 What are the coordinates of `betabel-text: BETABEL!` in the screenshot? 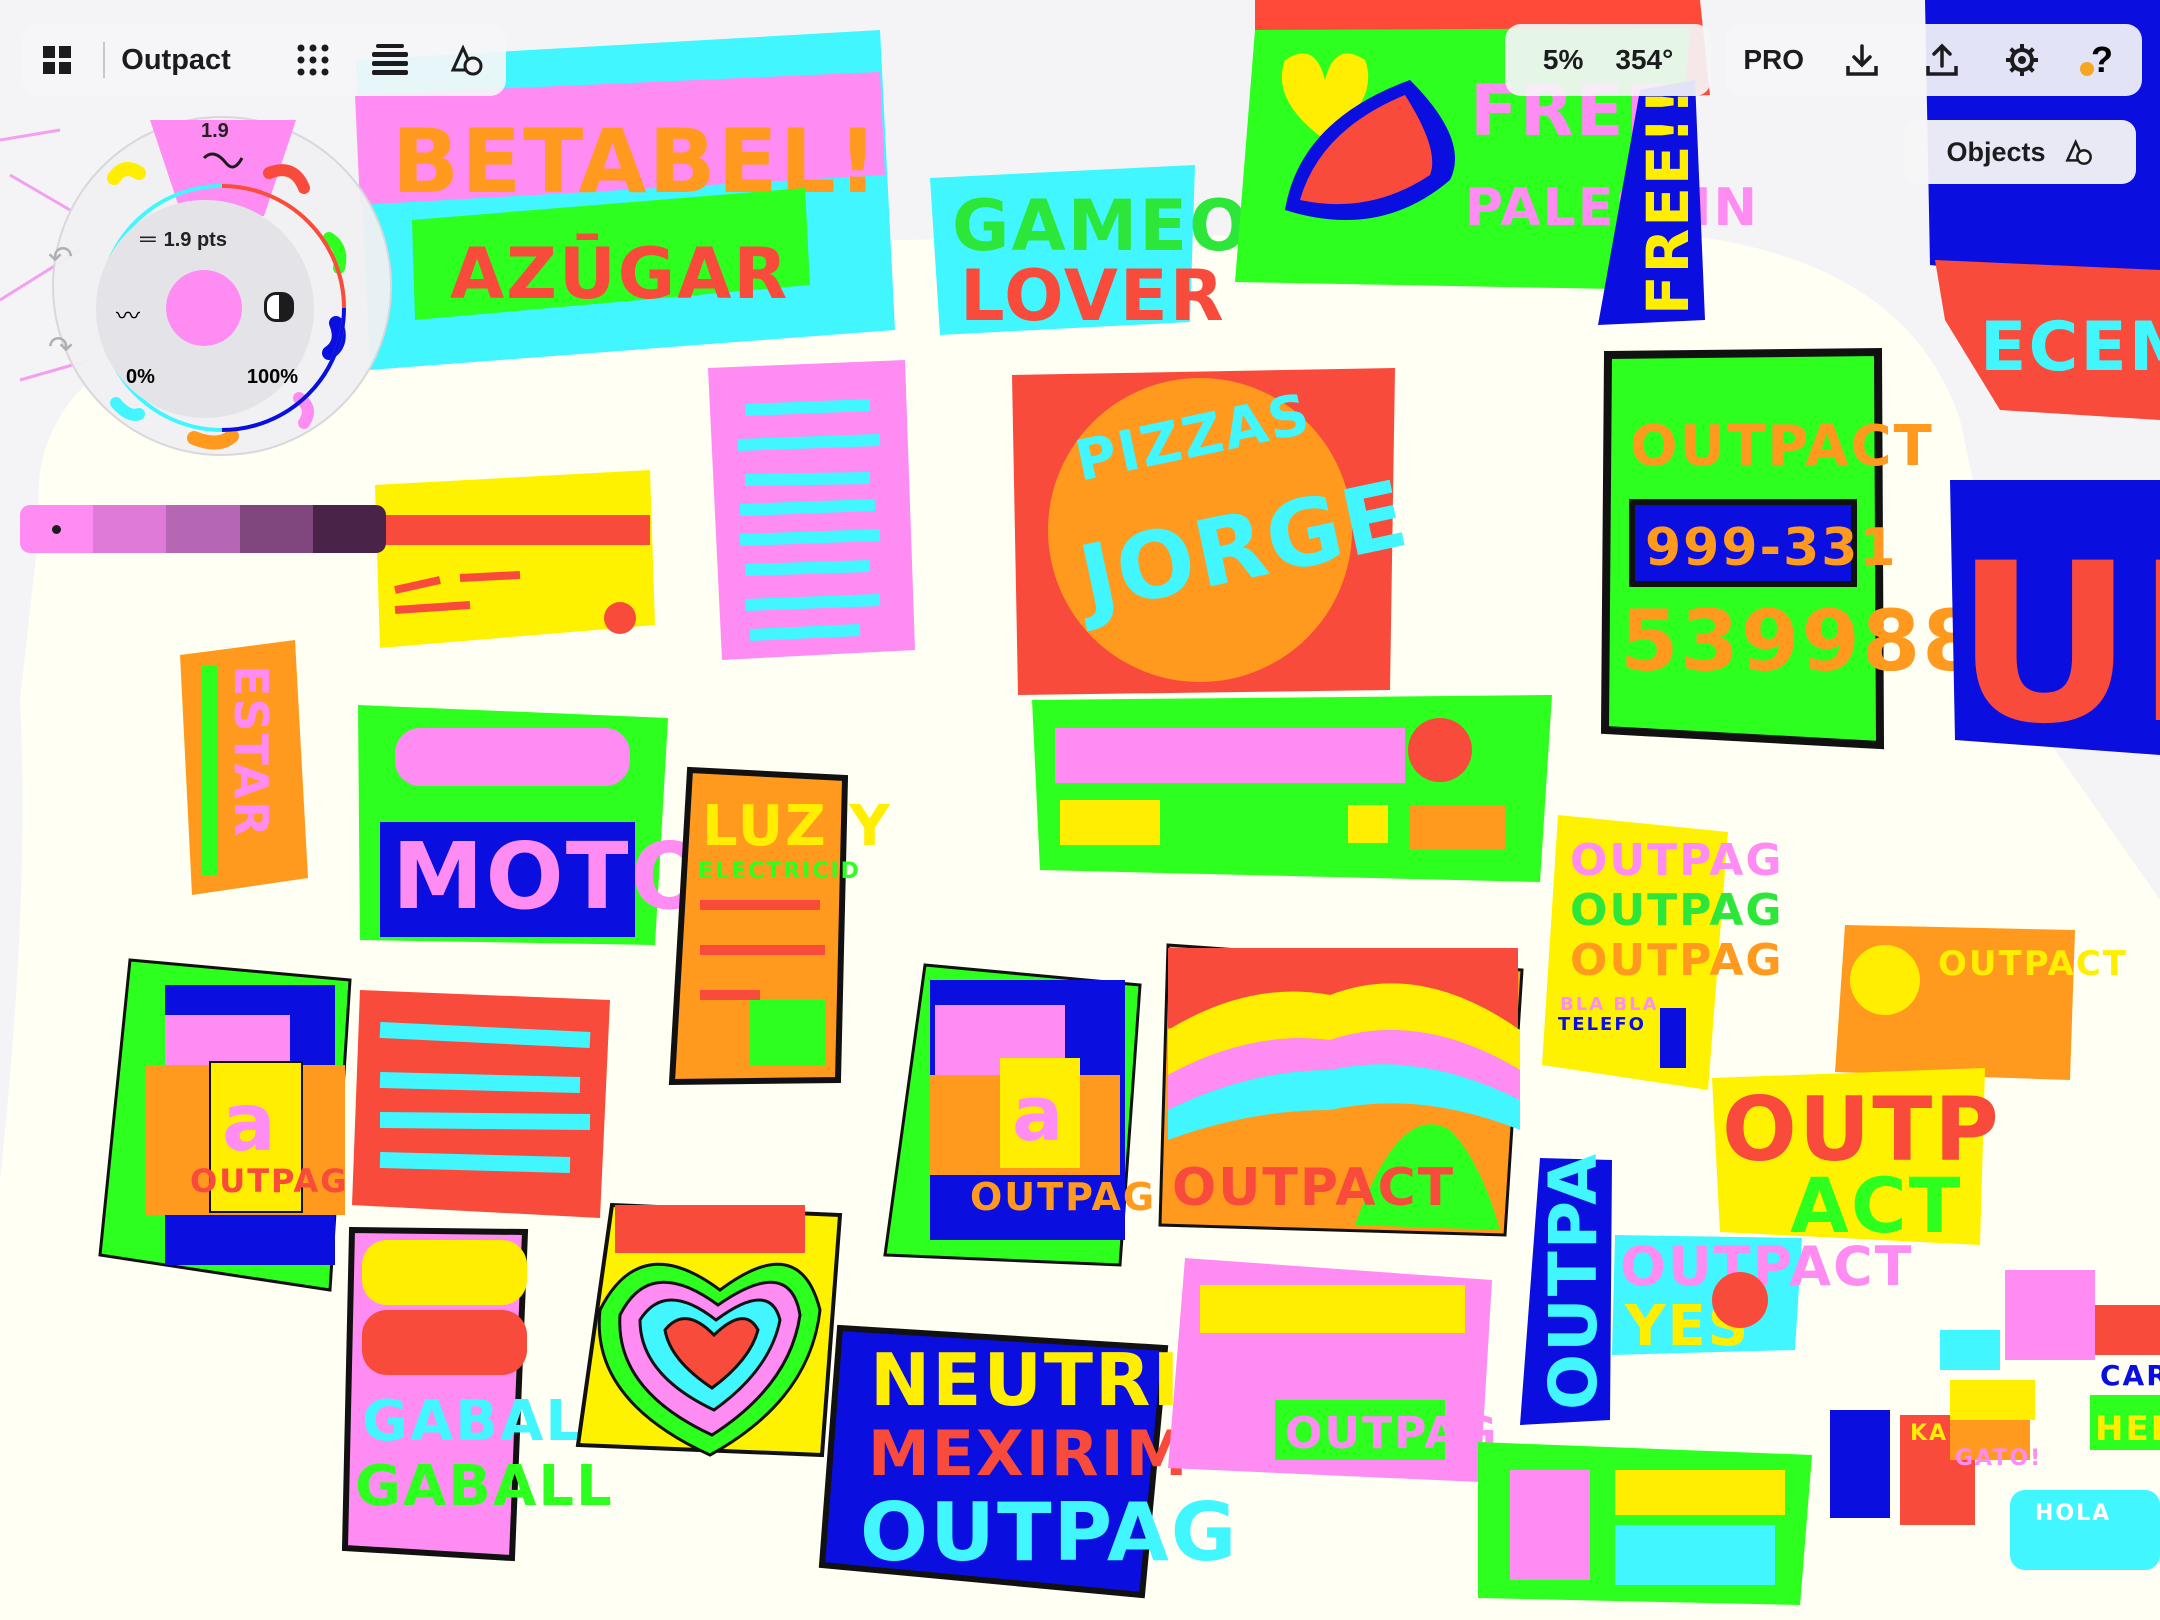 It's located at (636, 161).